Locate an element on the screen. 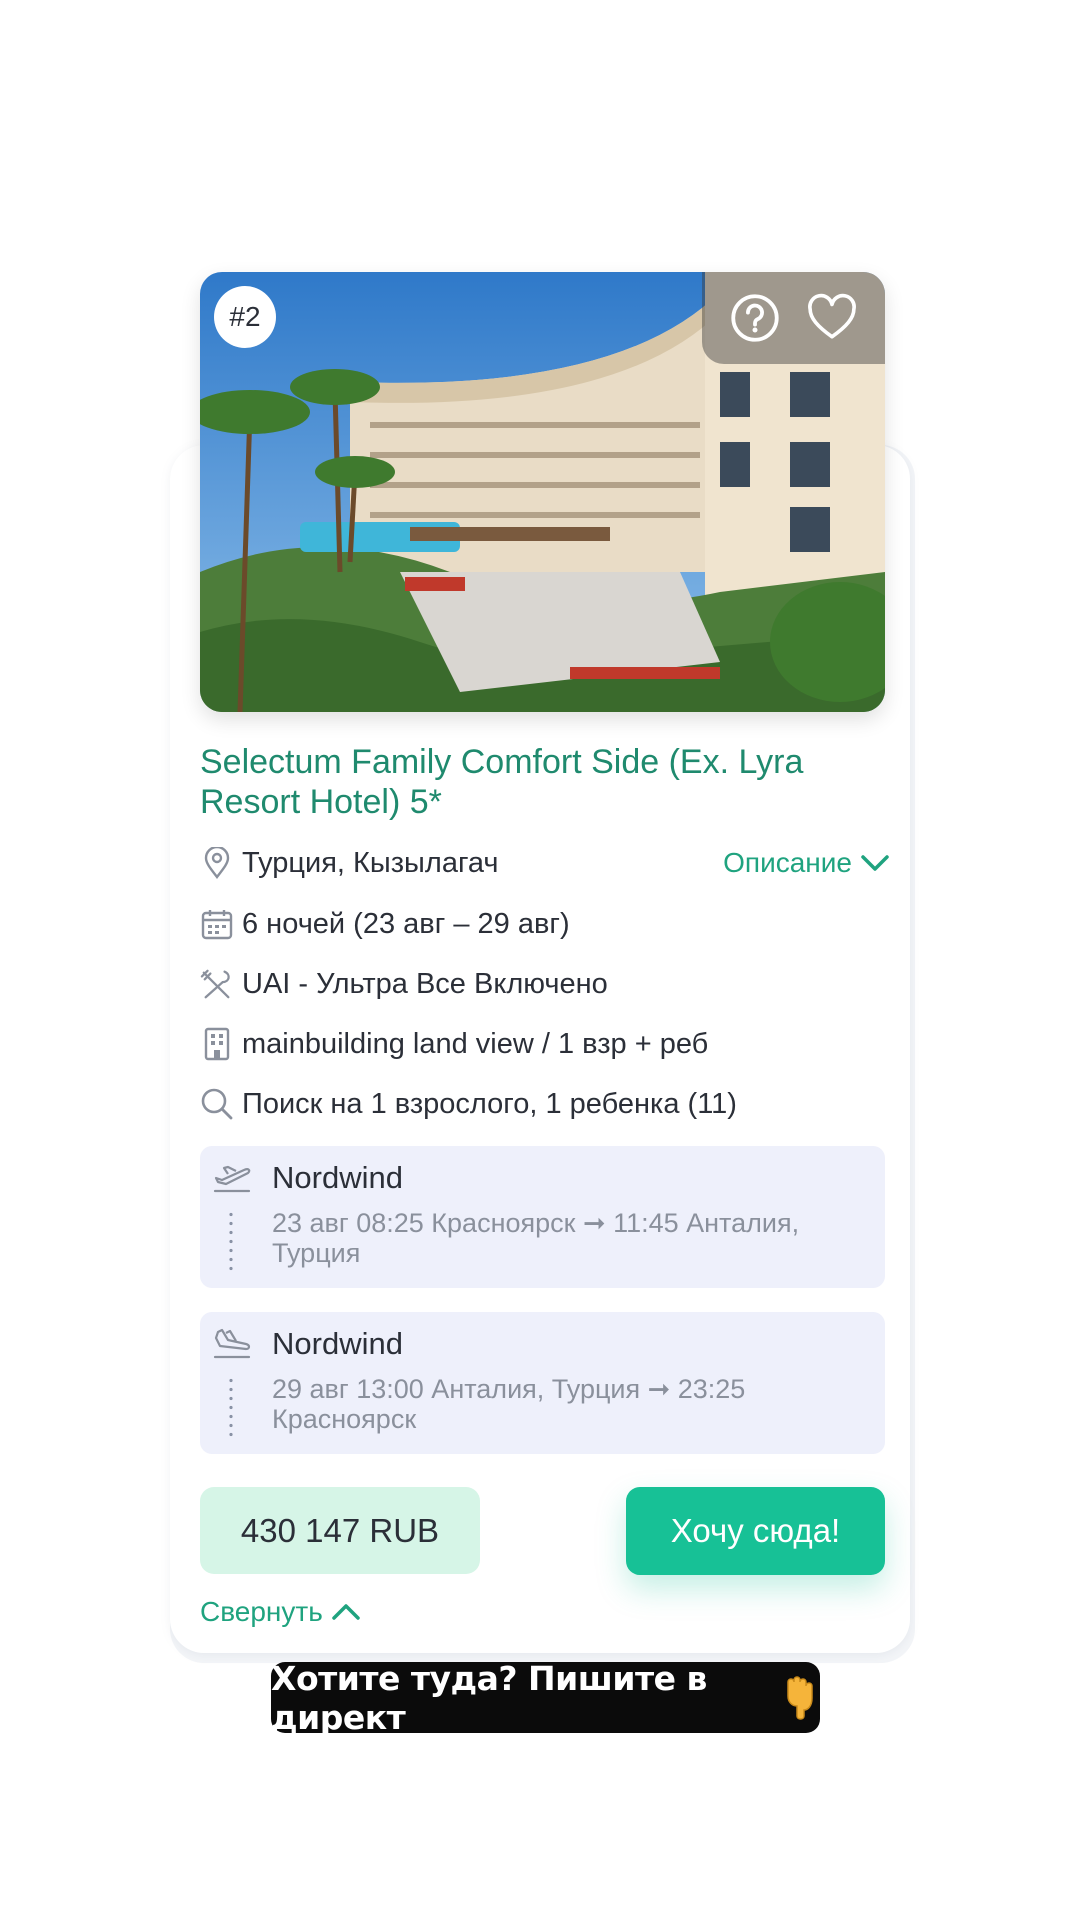 The height and width of the screenshot is (1920, 1080). search-icon is located at coordinates (217, 1104).